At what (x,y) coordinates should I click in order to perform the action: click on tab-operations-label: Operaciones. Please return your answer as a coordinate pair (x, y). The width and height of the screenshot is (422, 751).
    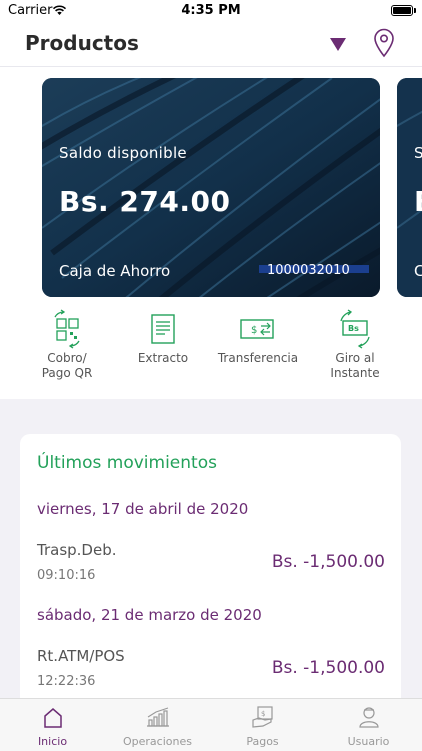
    Looking at the image, I should click on (157, 741).